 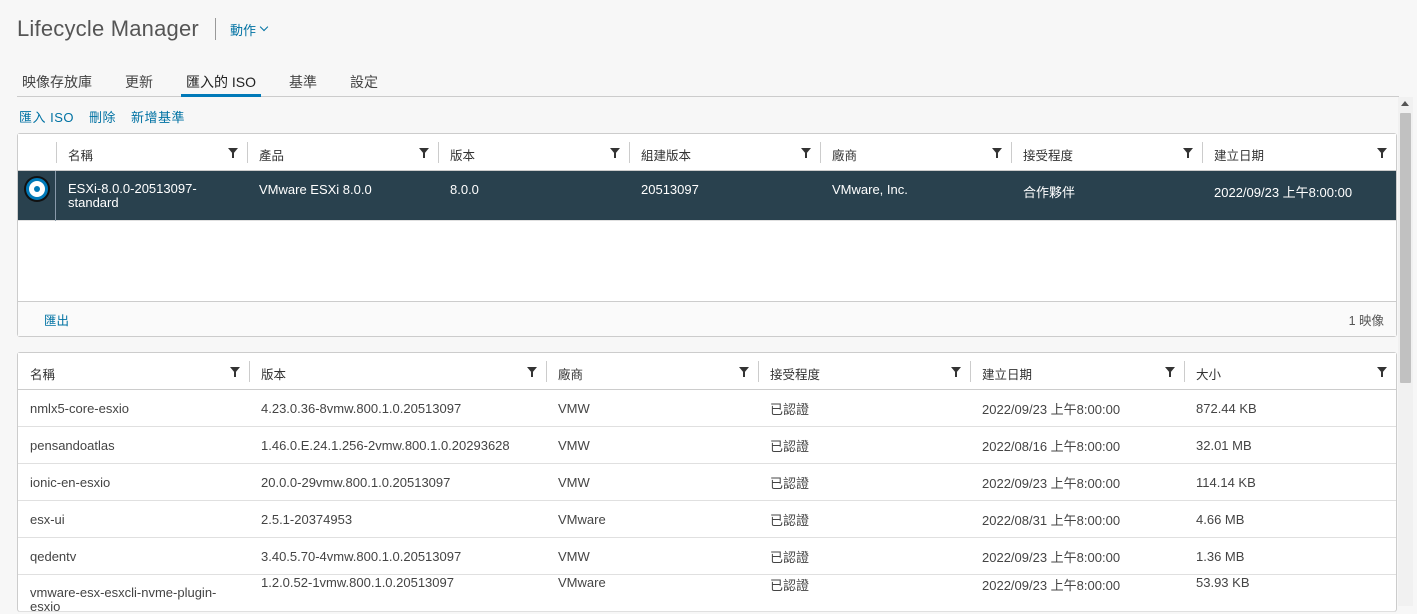 What do you see at coordinates (242, 30) in the screenshot?
I see `actions-menu-label: 動作` at bounding box center [242, 30].